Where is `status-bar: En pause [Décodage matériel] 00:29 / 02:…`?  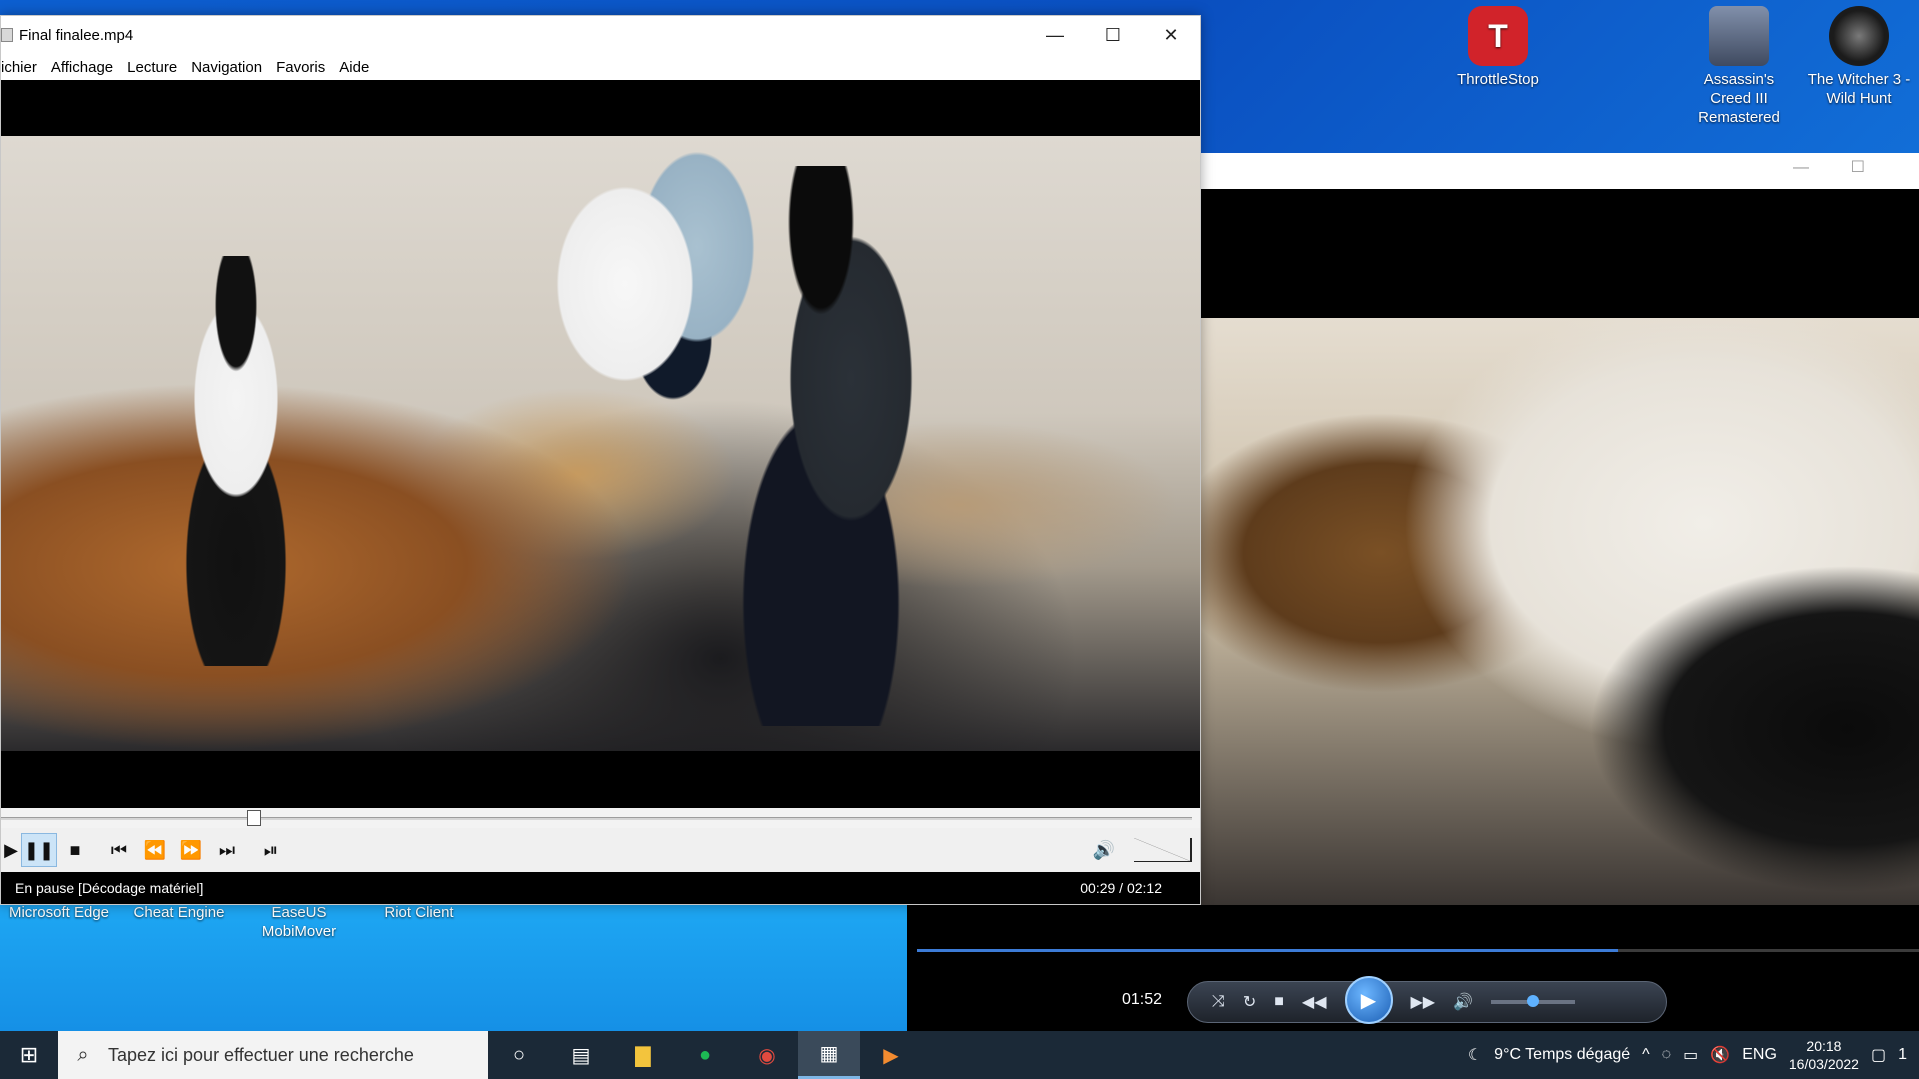 status-bar: En pause [Décodage matériel] 00:29 / 02:… is located at coordinates (600, 888).